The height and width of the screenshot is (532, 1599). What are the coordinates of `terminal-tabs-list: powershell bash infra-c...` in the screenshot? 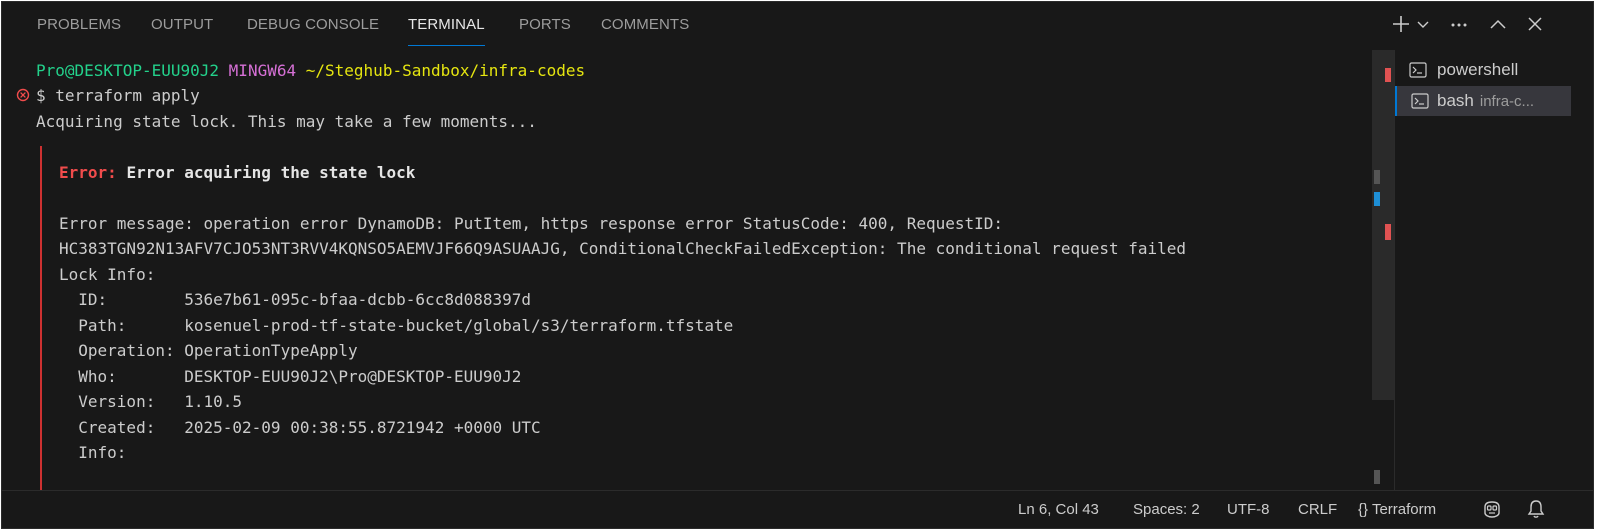 It's located at (1493, 270).